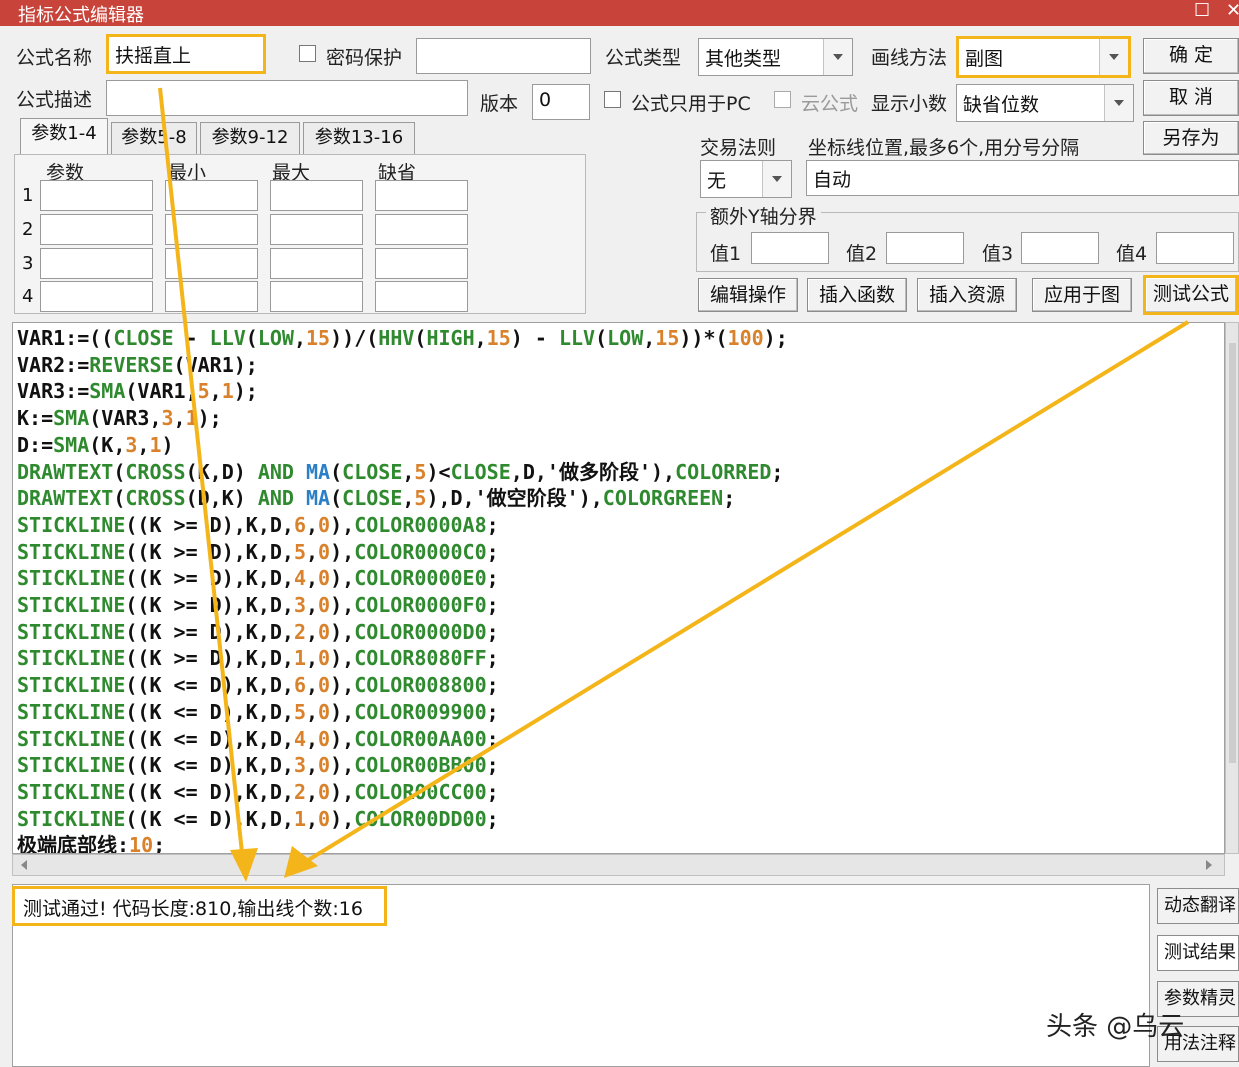 The width and height of the screenshot is (1239, 1067). I want to click on maximize-icon: ☐, so click(1202, 10).